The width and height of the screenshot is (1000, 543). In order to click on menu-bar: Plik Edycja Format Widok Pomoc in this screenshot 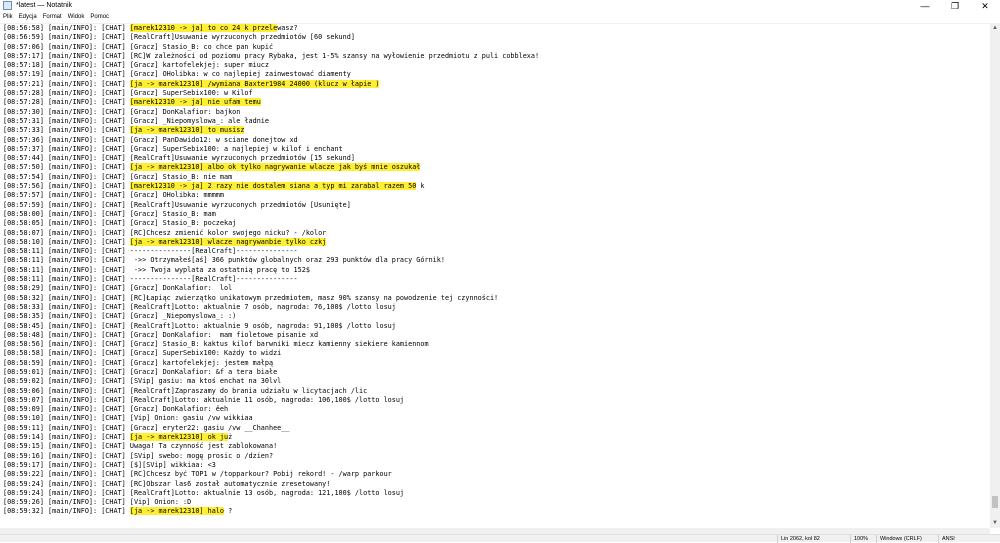, I will do `click(500, 17)`.